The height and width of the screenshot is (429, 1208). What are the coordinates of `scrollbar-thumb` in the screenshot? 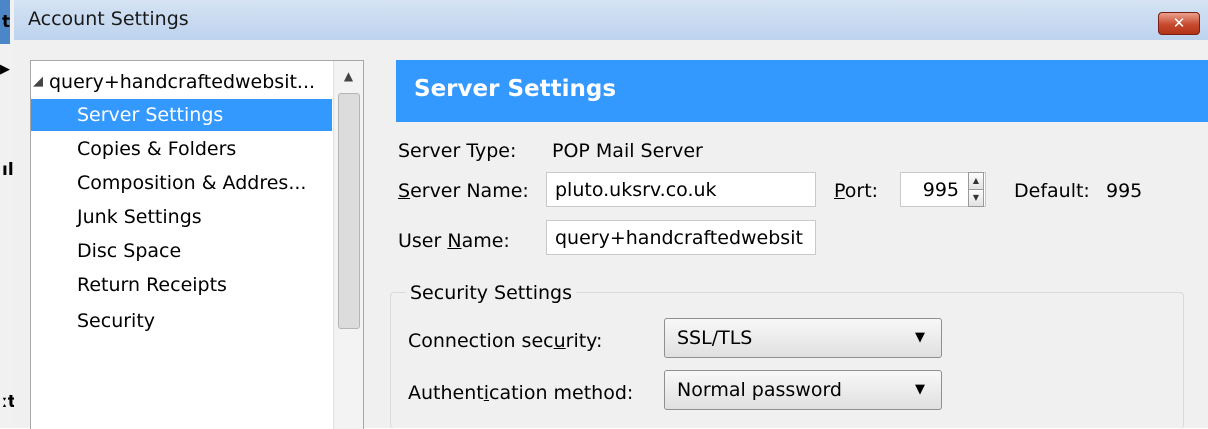 It's located at (349, 211).